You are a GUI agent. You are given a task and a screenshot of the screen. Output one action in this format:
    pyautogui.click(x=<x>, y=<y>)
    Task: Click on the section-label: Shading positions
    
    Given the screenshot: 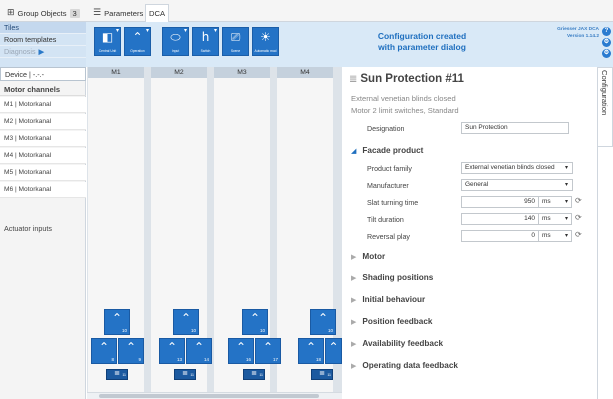 What is the action you would take?
    pyautogui.click(x=398, y=277)
    